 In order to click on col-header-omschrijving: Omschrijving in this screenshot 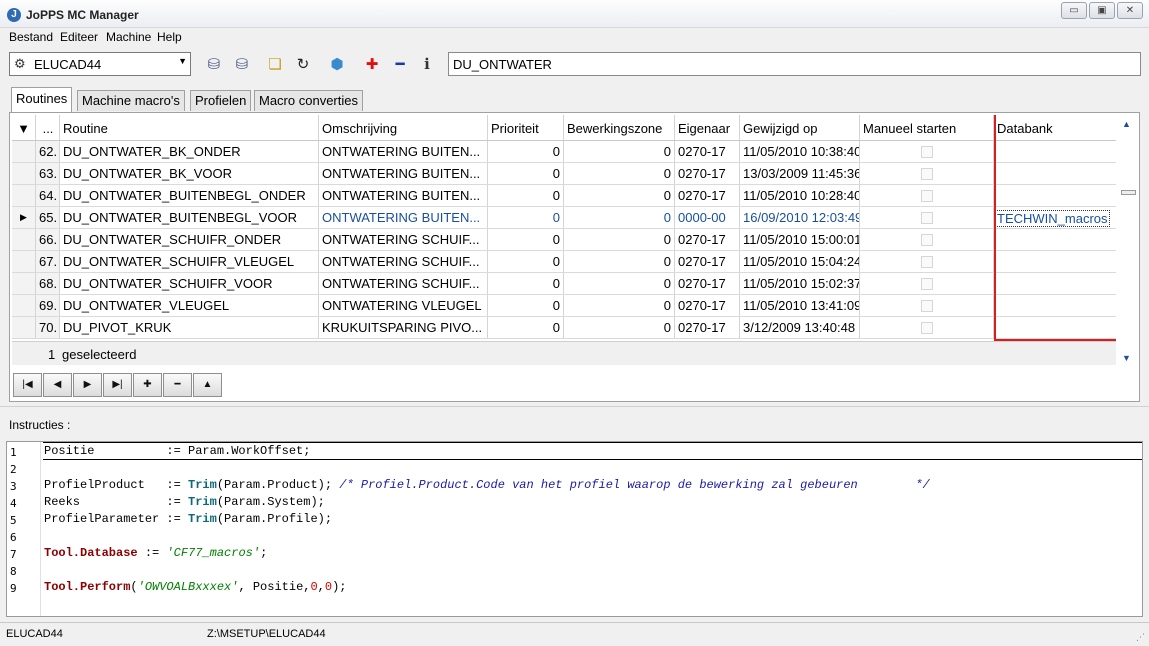, I will do `click(403, 127)`.